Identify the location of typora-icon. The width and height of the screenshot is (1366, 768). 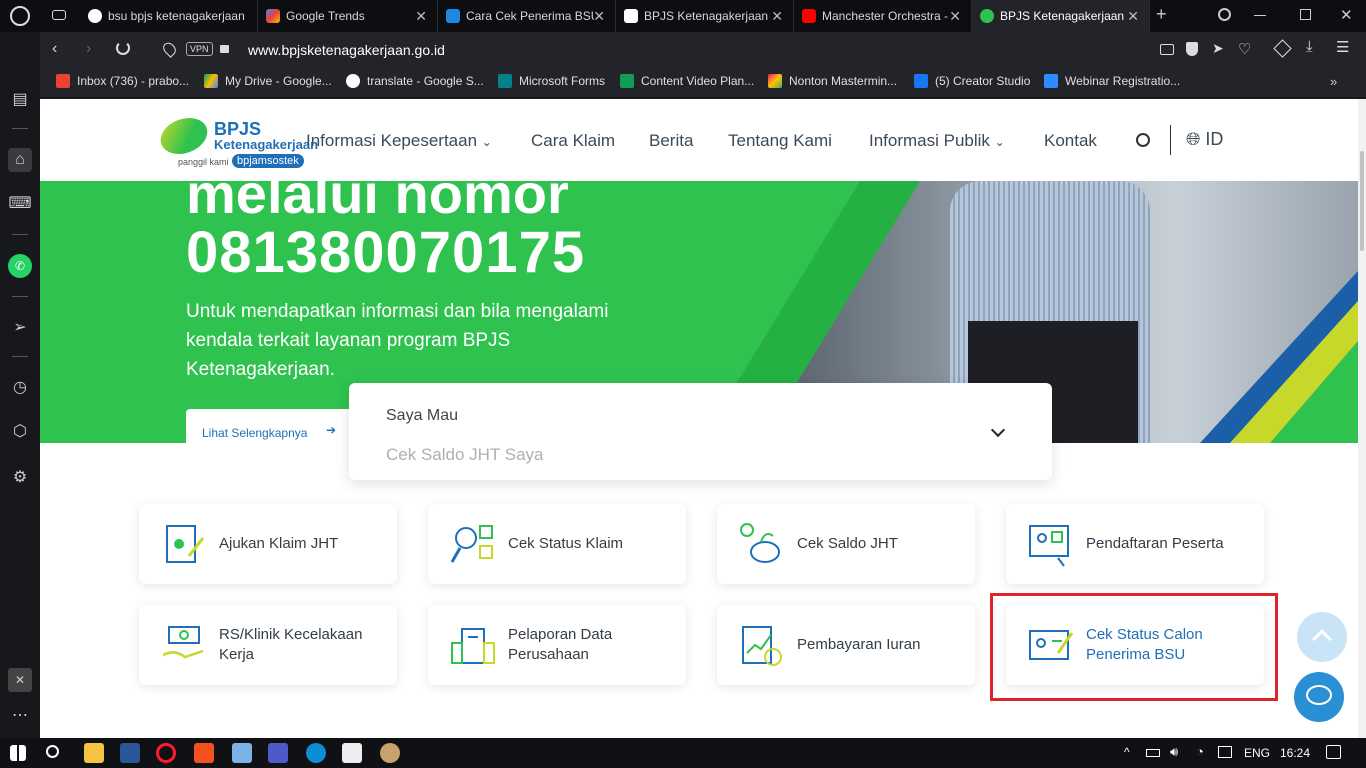
(352, 753).